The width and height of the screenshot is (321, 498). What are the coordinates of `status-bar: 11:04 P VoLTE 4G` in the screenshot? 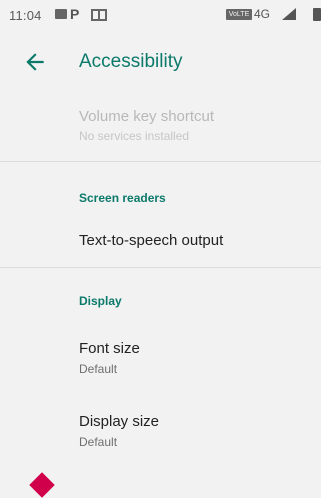 It's located at (160, 16).